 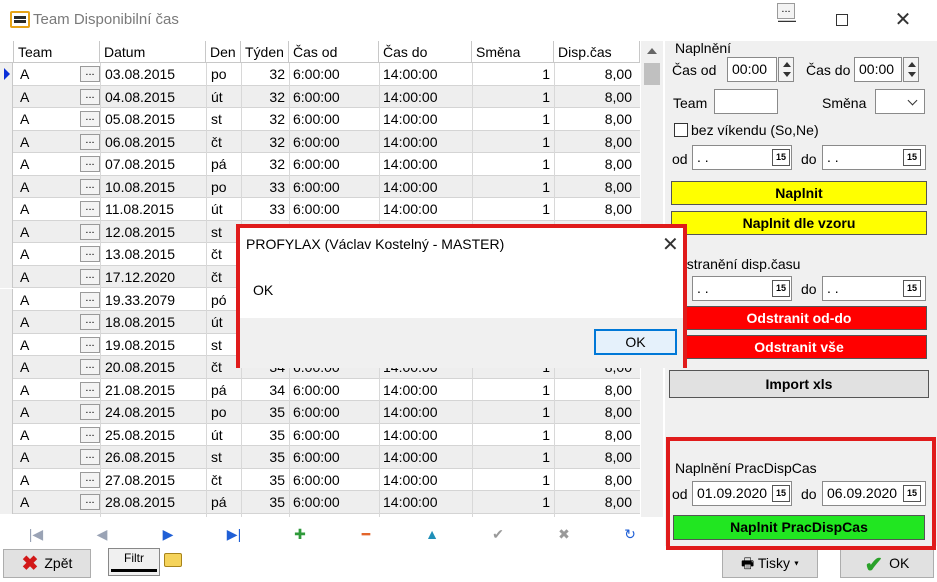 I want to click on cancel-icon: ✖, so click(x=564, y=534).